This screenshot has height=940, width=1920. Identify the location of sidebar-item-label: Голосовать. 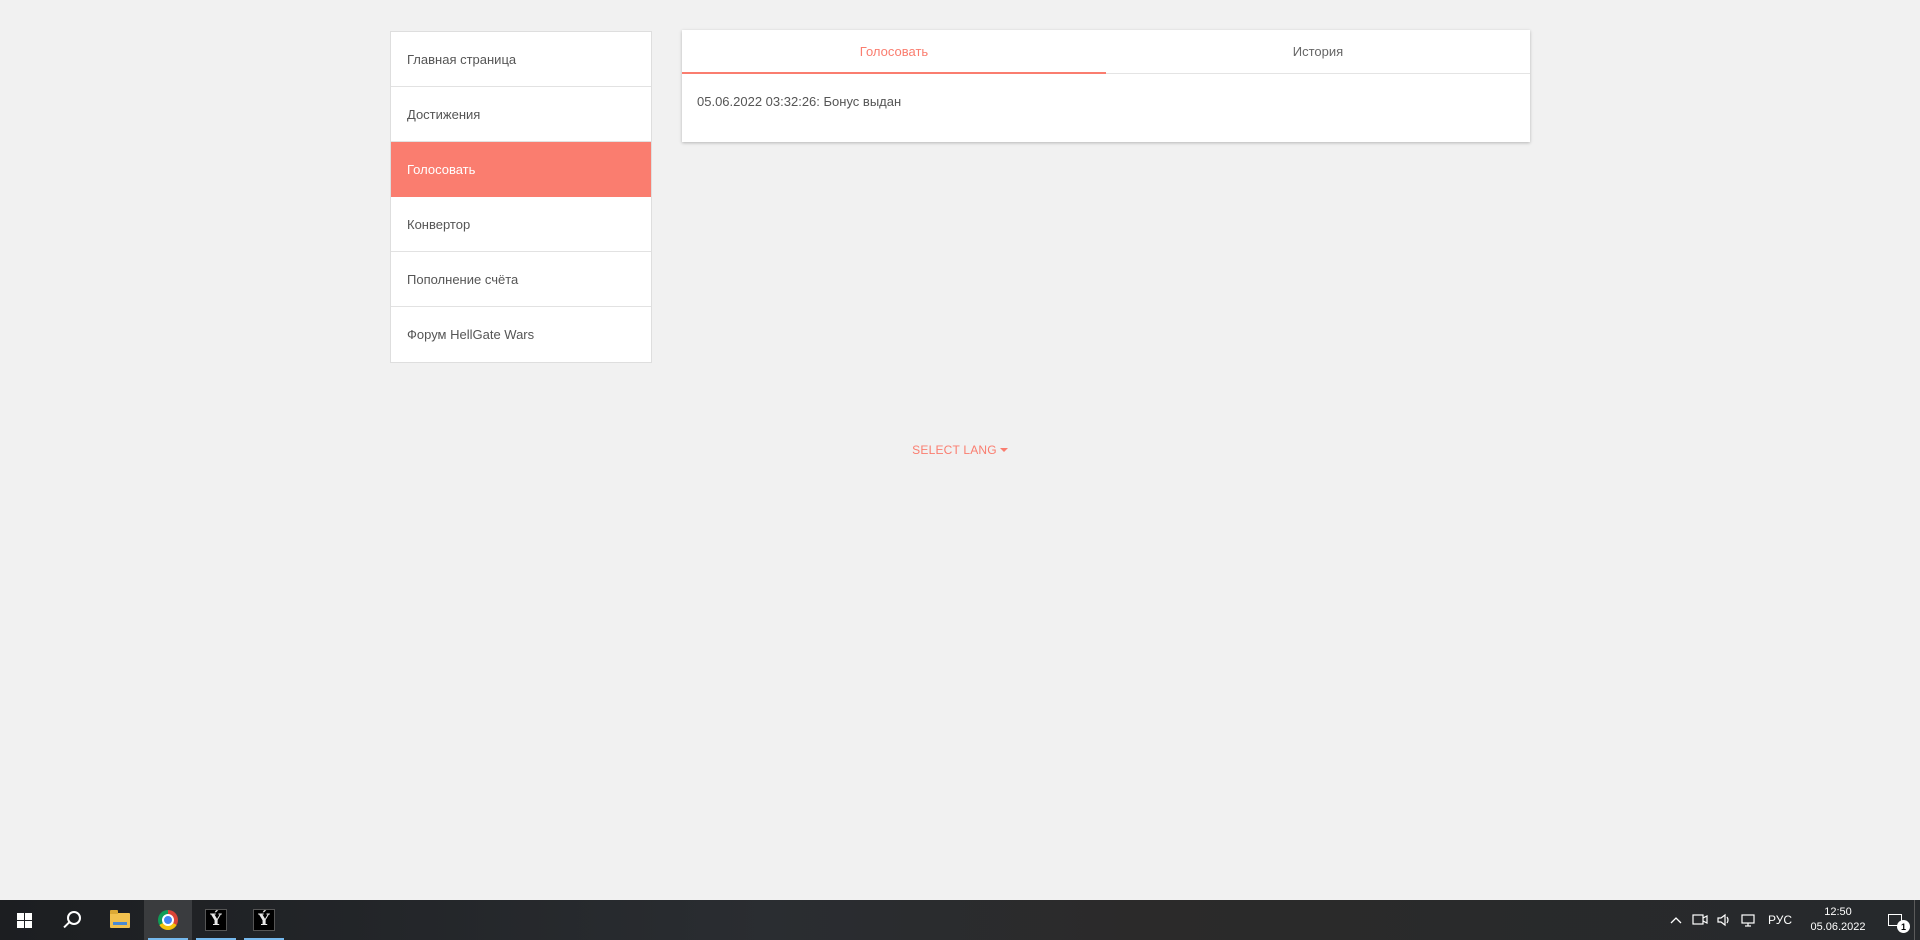
(441, 169).